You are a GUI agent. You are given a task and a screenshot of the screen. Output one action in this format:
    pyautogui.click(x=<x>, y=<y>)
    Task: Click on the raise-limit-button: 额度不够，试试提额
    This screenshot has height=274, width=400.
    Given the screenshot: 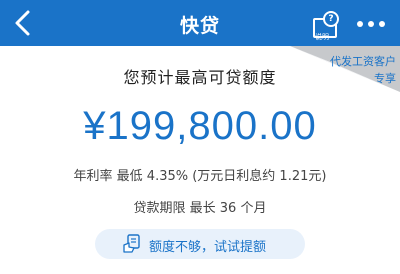 What is the action you would take?
    pyautogui.click(x=200, y=244)
    